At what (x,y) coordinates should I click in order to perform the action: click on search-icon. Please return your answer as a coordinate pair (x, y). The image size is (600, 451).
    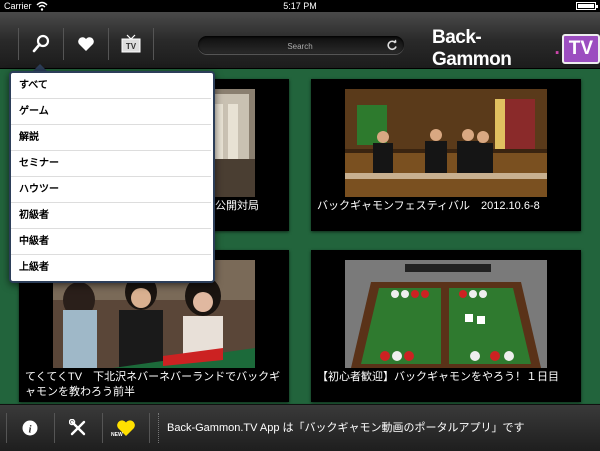
    Looking at the image, I should click on (41, 43).